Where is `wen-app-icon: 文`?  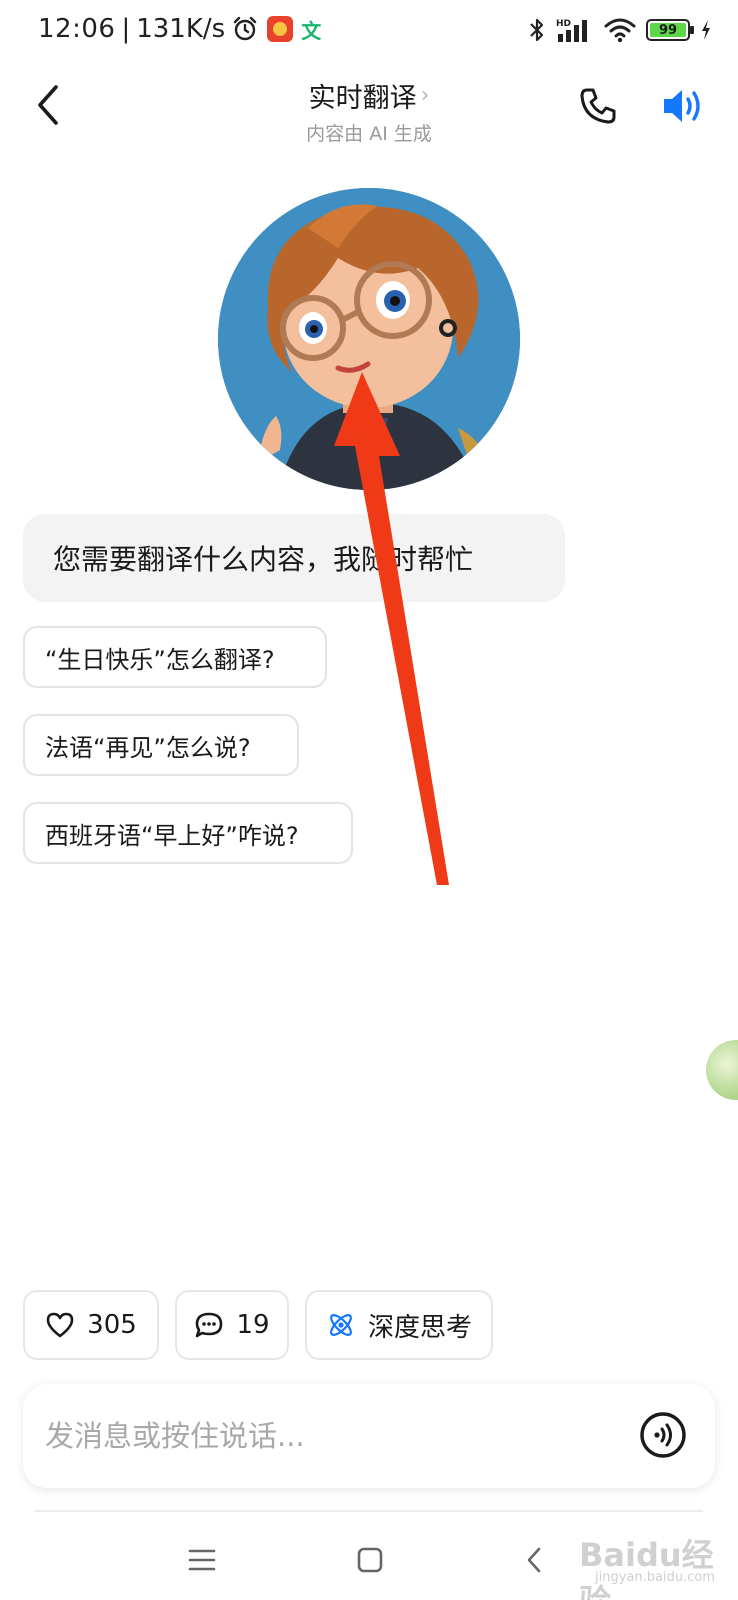 wen-app-icon: 文 is located at coordinates (311, 30).